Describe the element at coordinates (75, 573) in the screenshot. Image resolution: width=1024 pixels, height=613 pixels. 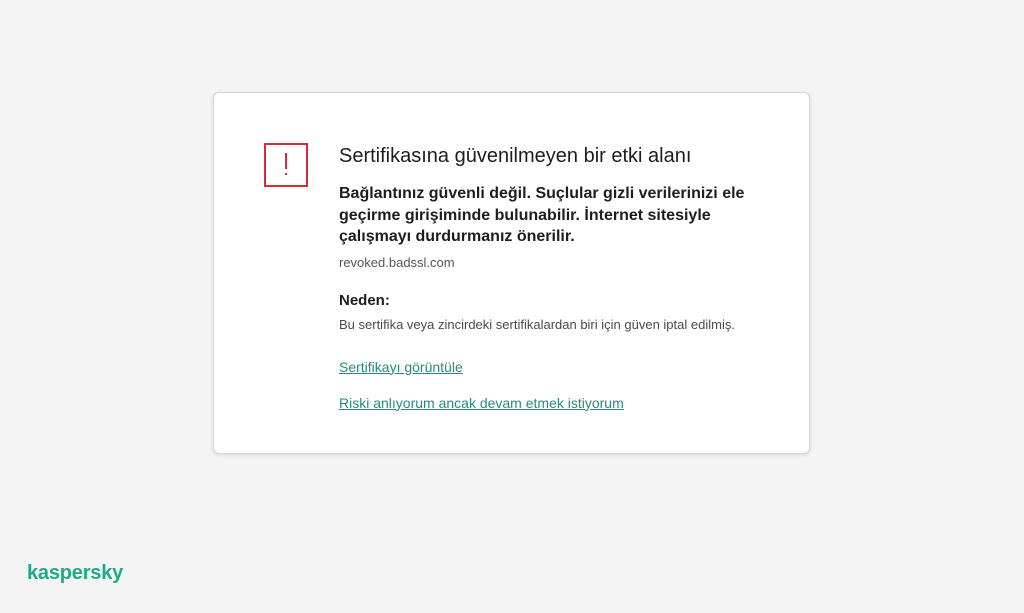
I see `kaspersky-logo: kaspersky` at that location.